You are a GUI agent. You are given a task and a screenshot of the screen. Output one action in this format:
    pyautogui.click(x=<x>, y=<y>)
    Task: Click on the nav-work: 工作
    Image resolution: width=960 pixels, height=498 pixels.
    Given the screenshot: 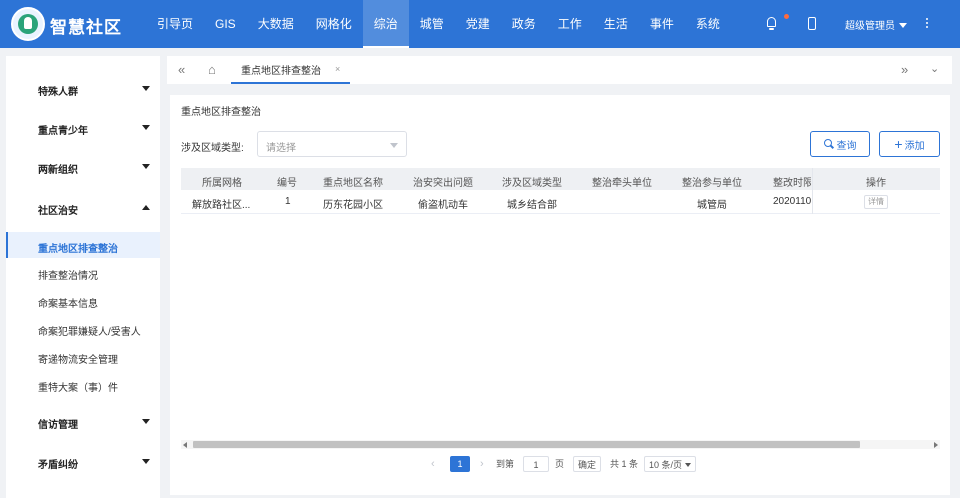 What is the action you would take?
    pyautogui.click(x=570, y=24)
    